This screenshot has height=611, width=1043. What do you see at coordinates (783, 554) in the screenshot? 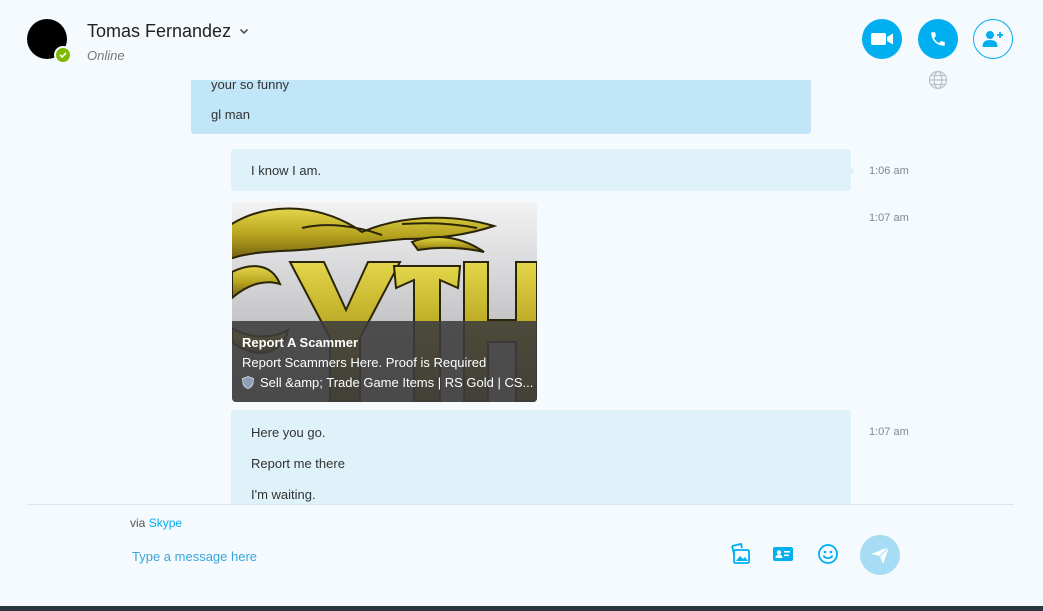
I see `send-contact-icon` at bounding box center [783, 554].